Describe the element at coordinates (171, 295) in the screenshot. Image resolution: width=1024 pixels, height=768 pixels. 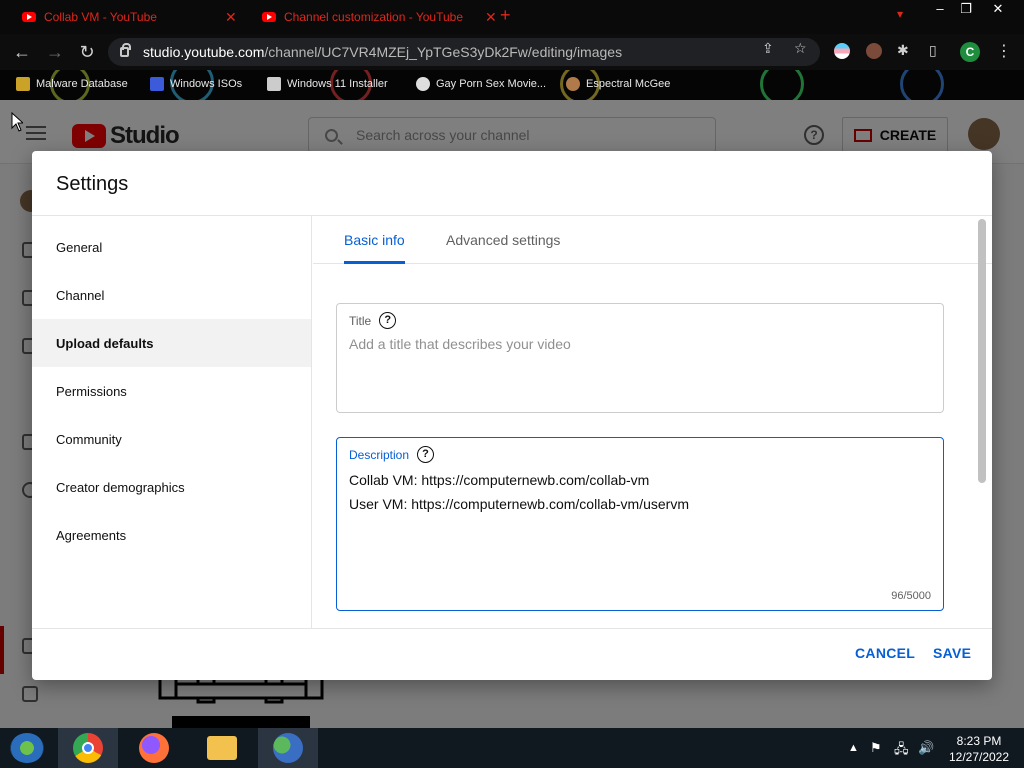
I see `nav-item-channel: Channel` at that location.